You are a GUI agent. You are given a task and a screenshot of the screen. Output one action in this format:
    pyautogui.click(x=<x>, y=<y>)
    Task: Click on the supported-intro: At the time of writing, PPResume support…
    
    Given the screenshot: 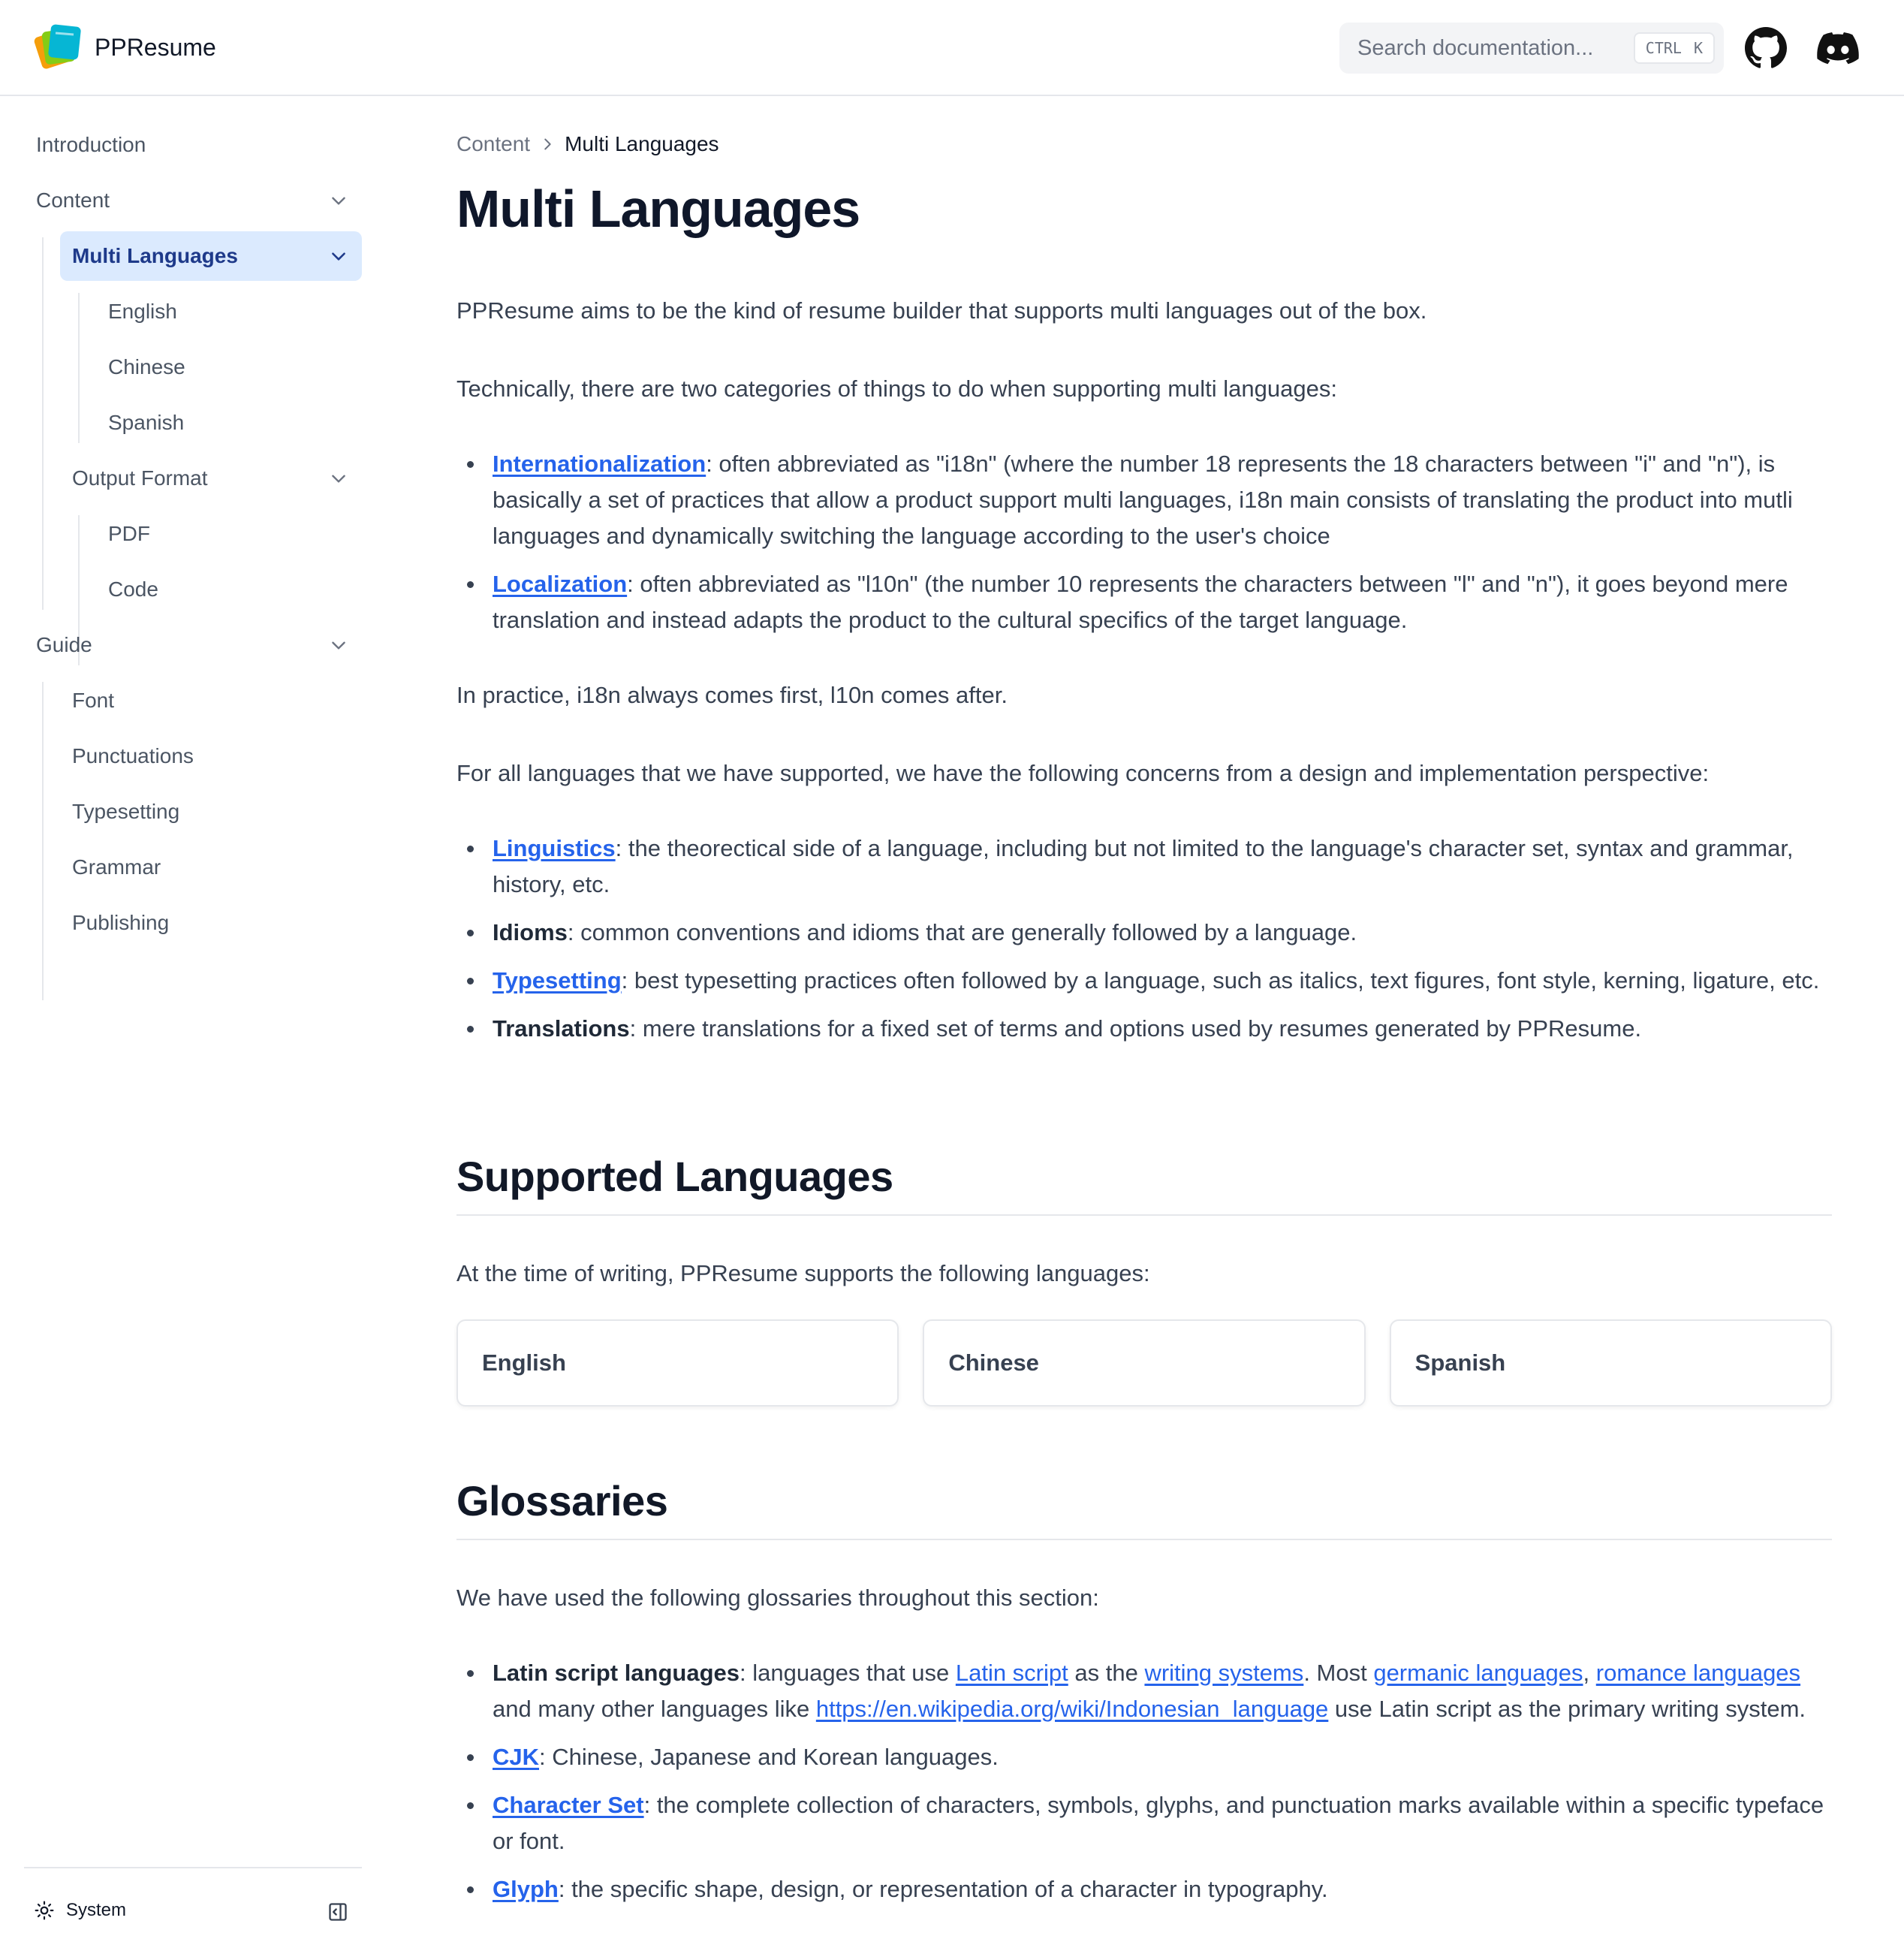 What is the action you would take?
    pyautogui.click(x=803, y=1273)
    